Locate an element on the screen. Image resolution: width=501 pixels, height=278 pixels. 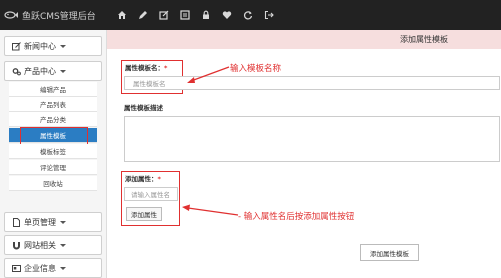
add-attribute-label: 添加属性：* is located at coordinates (143, 178).